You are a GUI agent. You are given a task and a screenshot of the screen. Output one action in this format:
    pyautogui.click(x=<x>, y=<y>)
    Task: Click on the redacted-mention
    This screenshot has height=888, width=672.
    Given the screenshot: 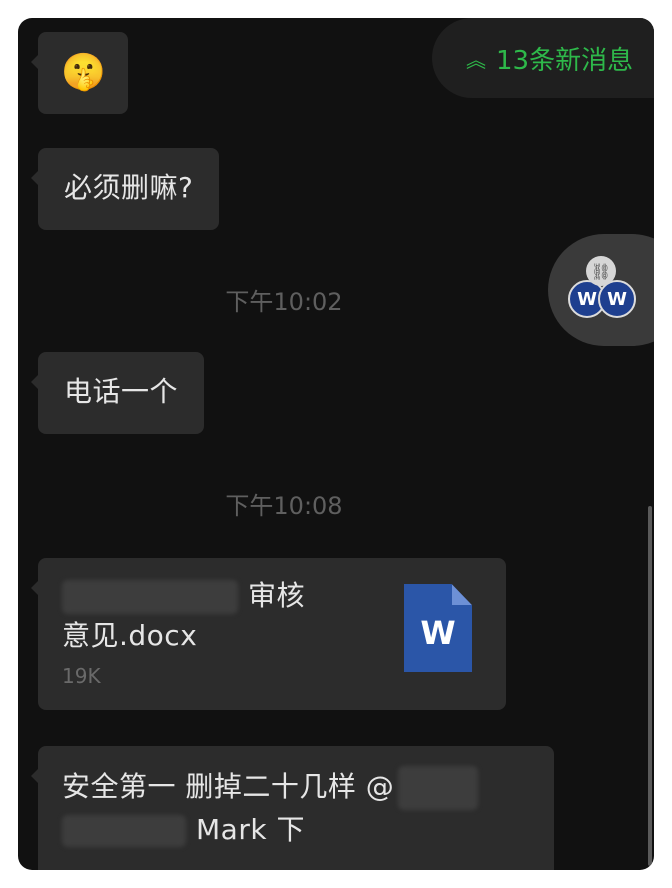 What is the action you would take?
    pyautogui.click(x=438, y=788)
    